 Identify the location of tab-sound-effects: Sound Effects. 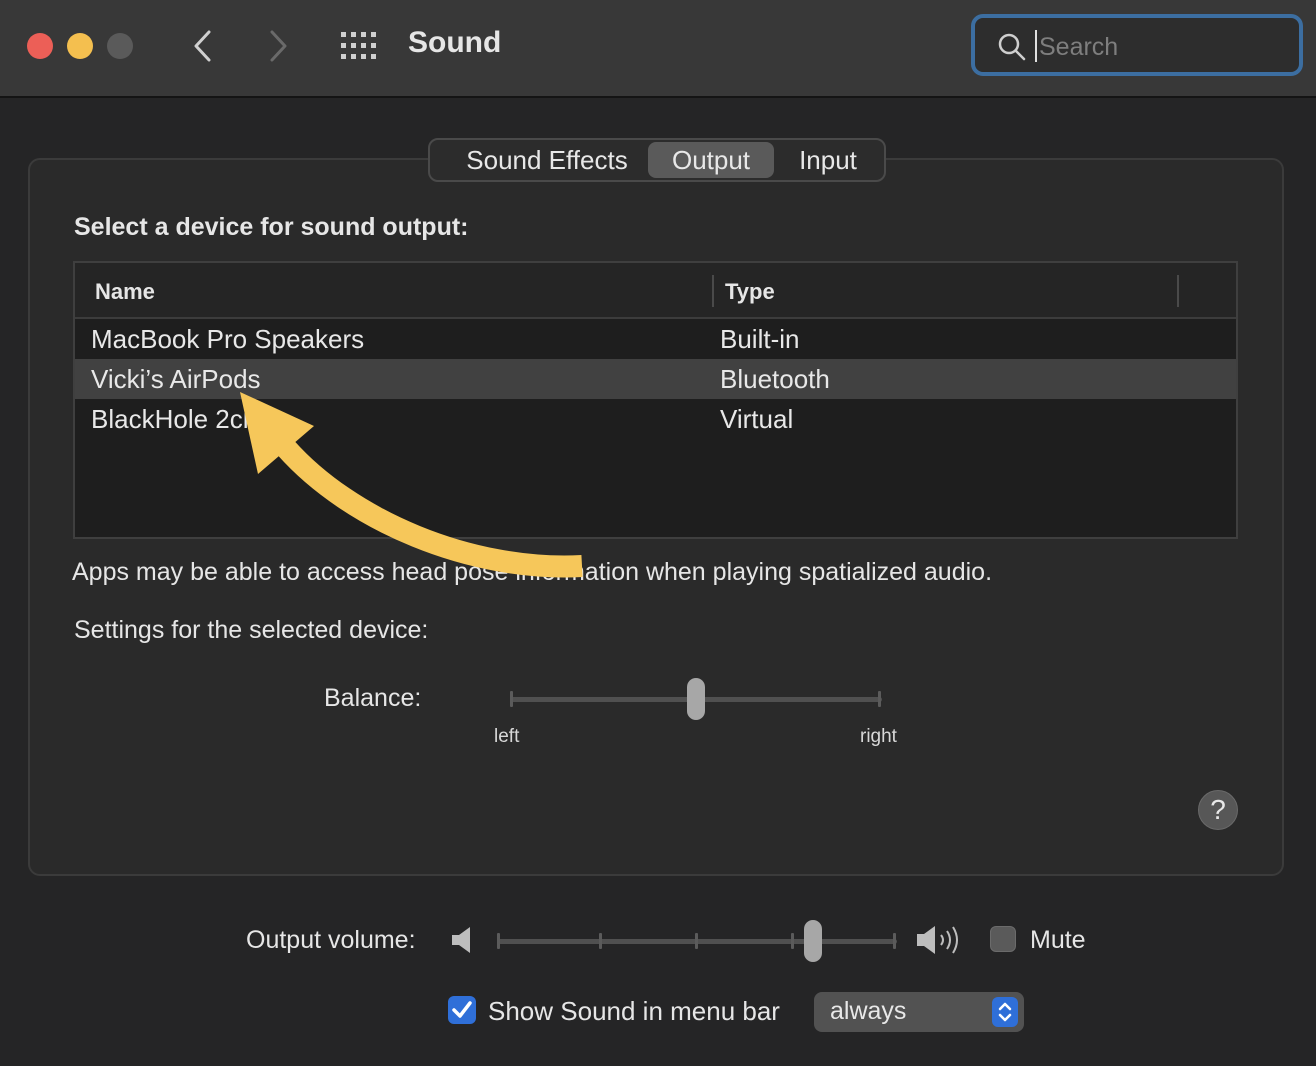
(547, 160).